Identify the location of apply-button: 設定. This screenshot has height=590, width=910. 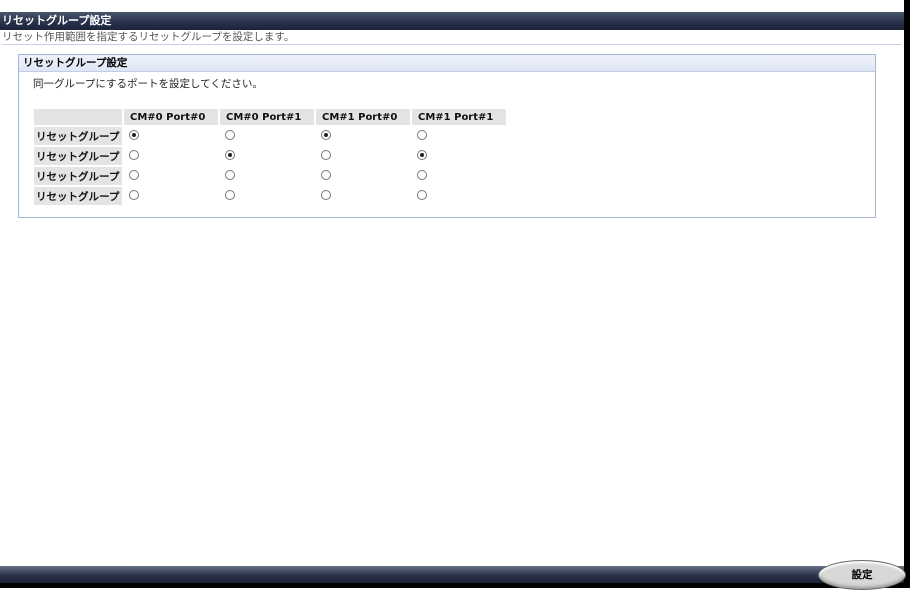
(862, 575).